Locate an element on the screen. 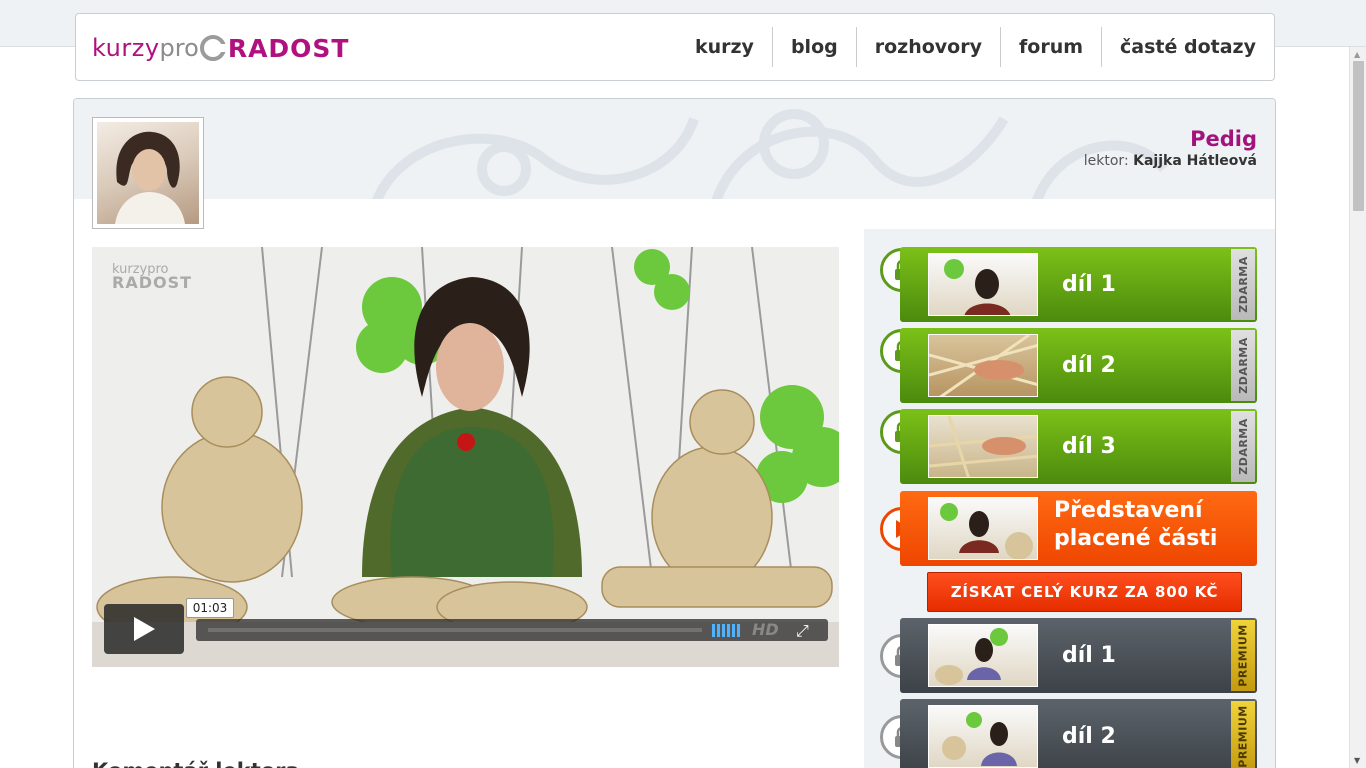 The width and height of the screenshot is (1366, 768). nav-item-faq: časté dotazy is located at coordinates (1187, 47).